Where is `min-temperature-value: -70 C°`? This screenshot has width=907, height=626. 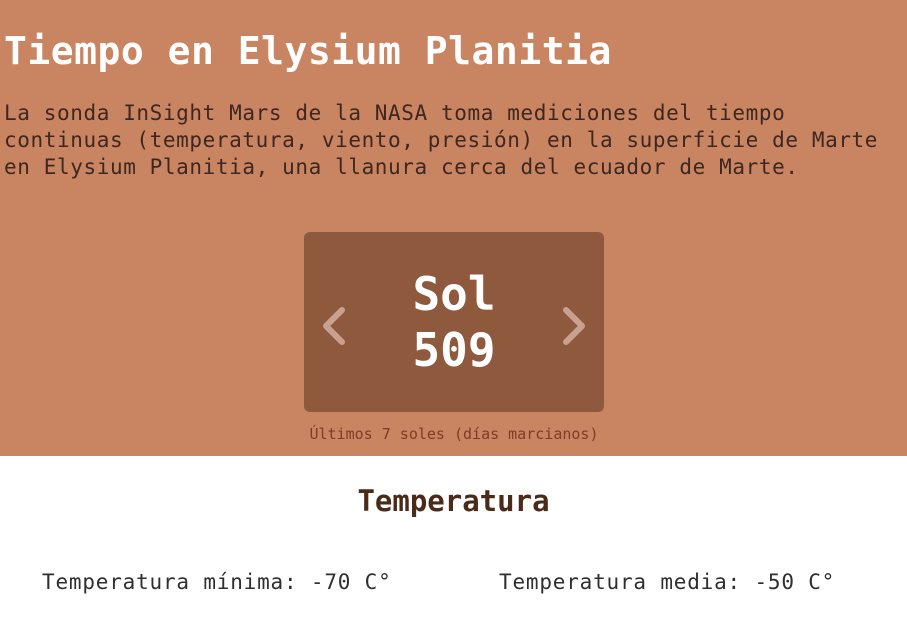
min-temperature-value: -70 C° is located at coordinates (351, 582).